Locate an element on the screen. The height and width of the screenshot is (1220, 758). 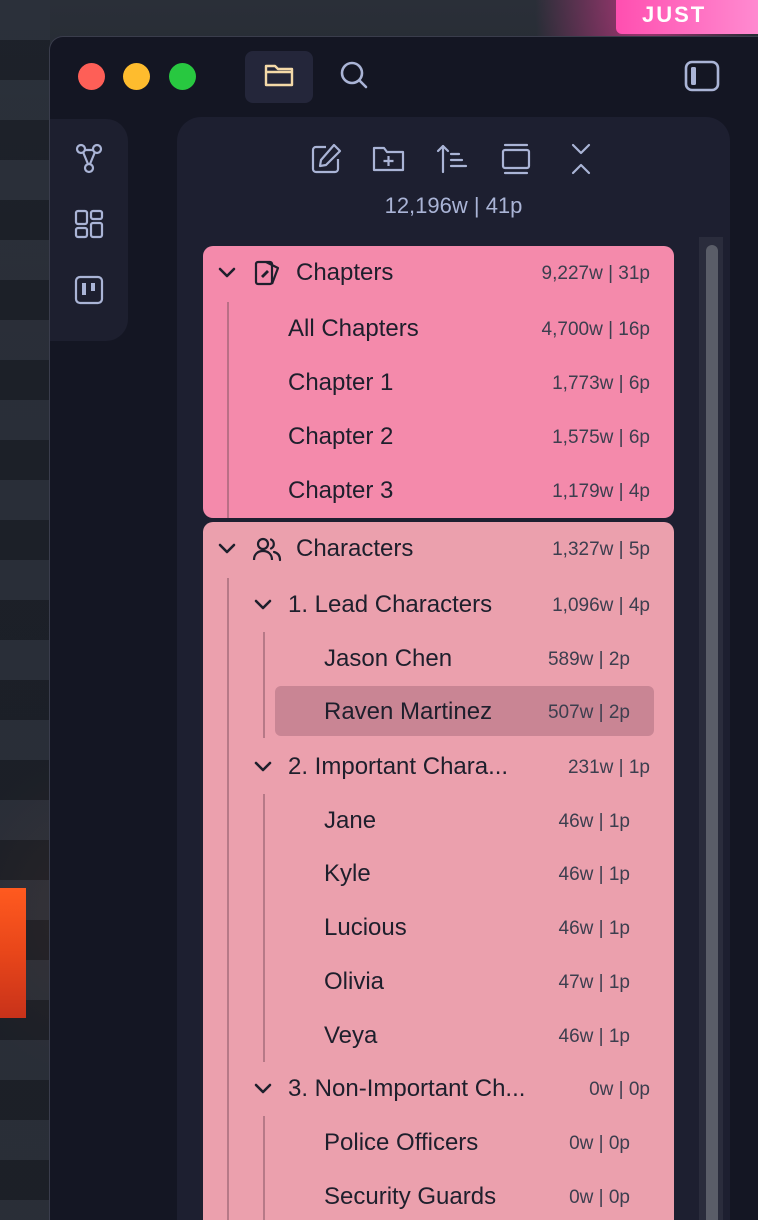
toggle-sidebar-button is located at coordinates (702, 78).